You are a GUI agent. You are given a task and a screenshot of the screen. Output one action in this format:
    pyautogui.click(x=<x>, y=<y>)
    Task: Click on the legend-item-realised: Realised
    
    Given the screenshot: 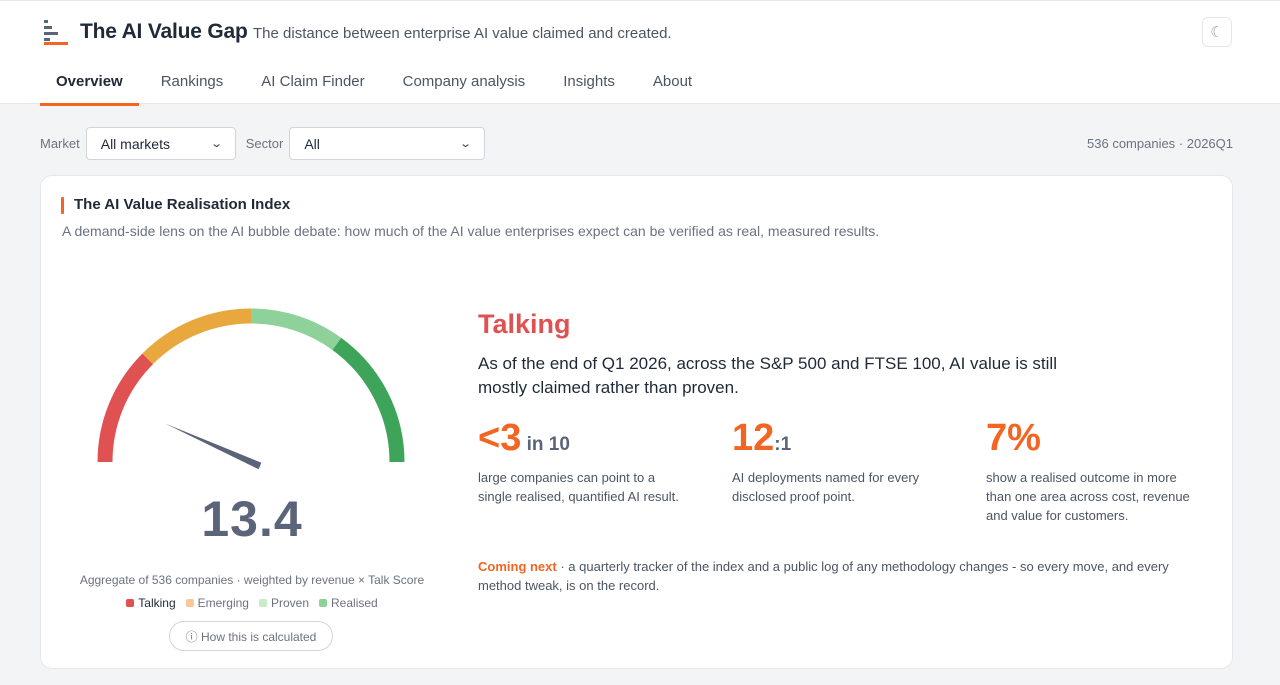 What is the action you would take?
    pyautogui.click(x=348, y=603)
    